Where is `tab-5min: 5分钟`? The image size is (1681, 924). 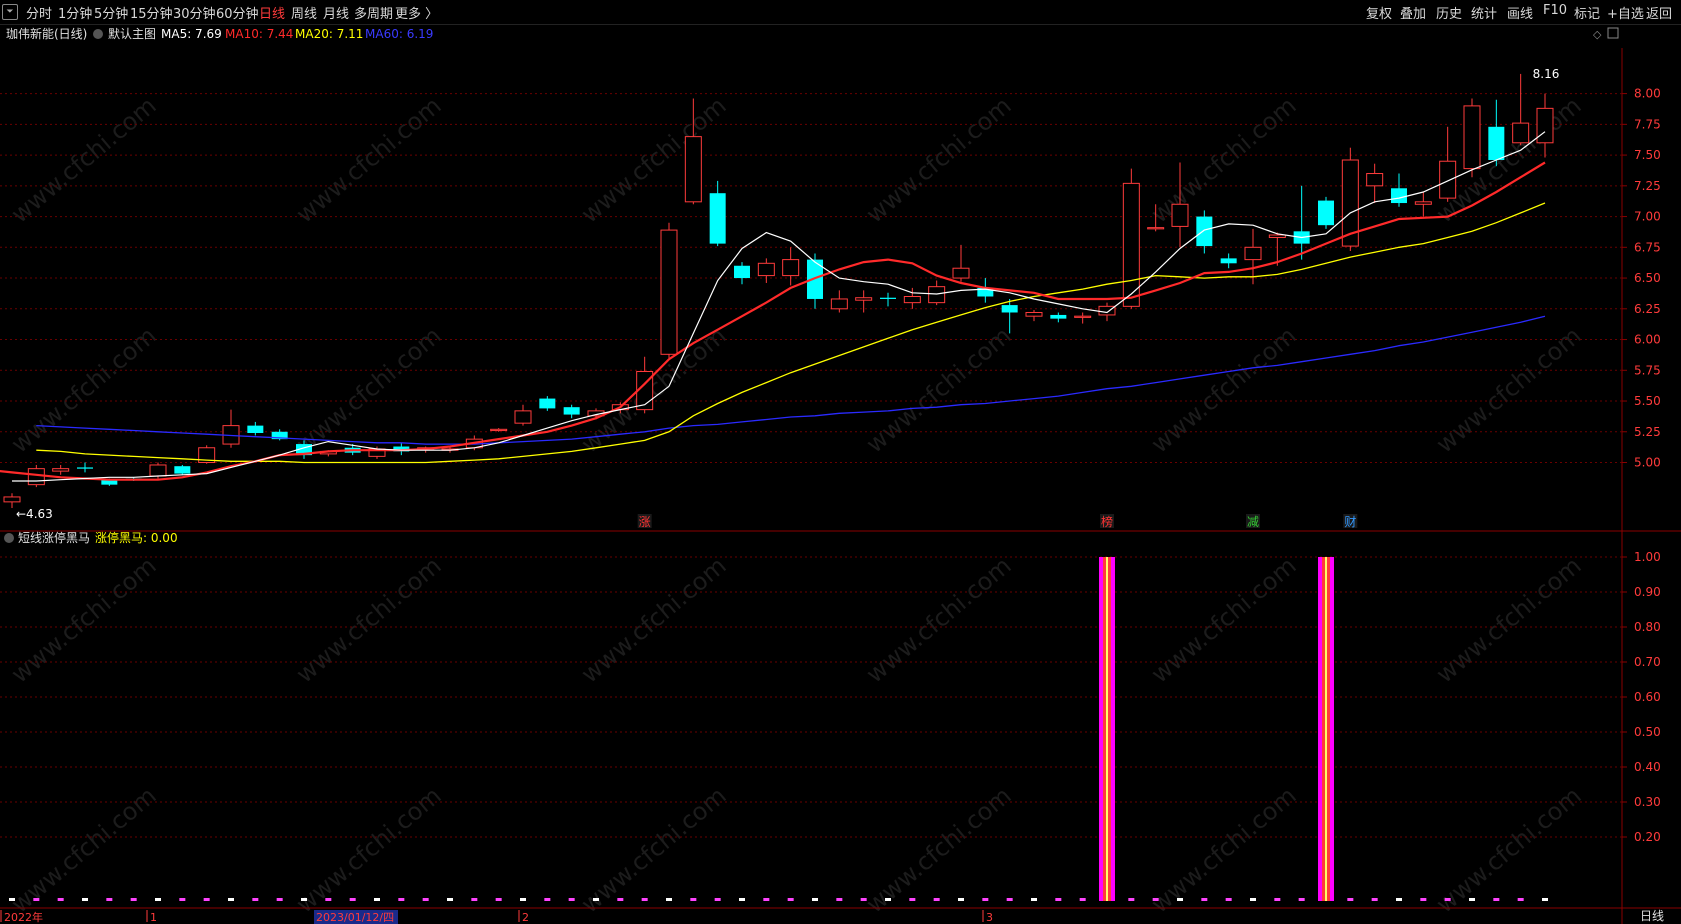
tab-5min: 5分钟 is located at coordinates (111, 12).